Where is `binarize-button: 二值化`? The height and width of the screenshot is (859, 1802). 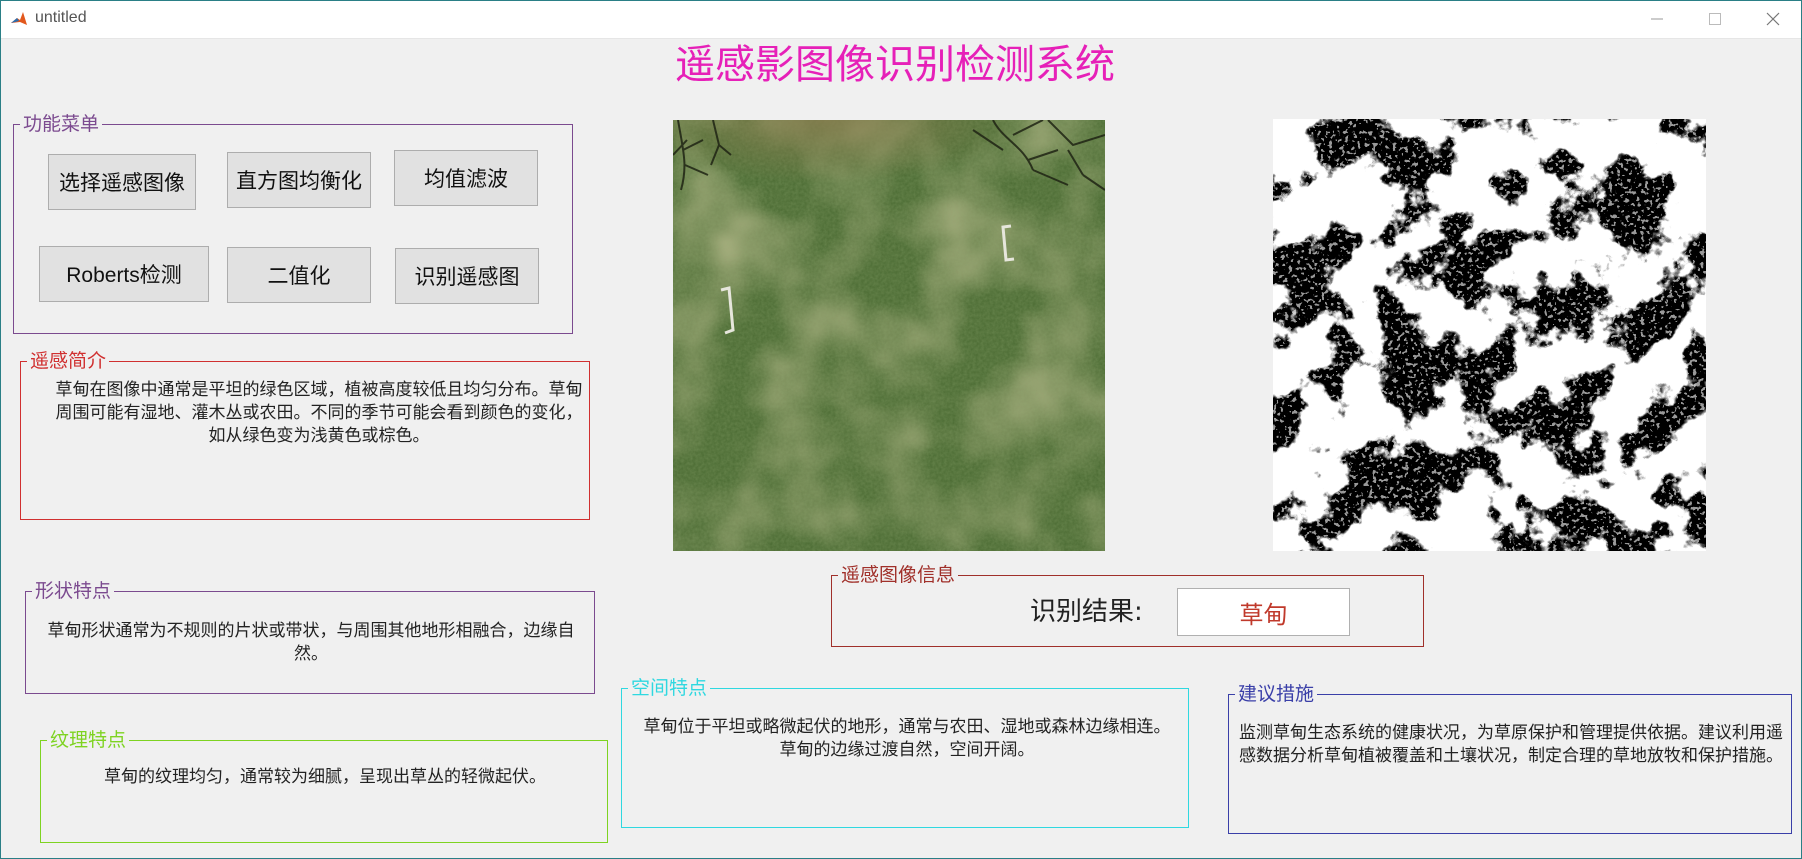
binarize-button: 二值化 is located at coordinates (299, 275).